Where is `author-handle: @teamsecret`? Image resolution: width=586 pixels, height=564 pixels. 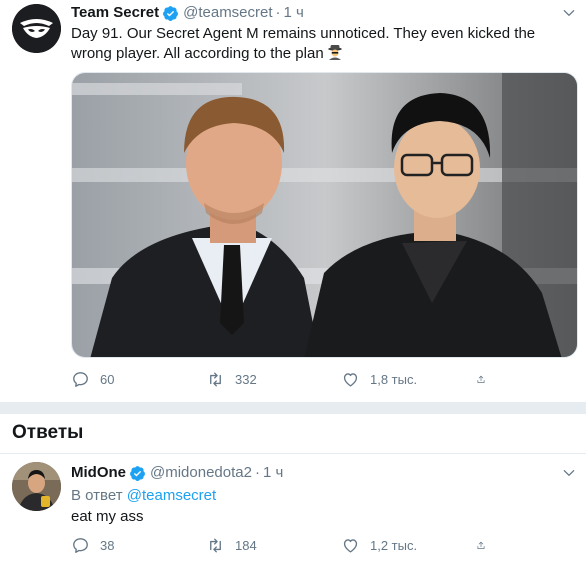 author-handle: @teamsecret is located at coordinates (227, 13).